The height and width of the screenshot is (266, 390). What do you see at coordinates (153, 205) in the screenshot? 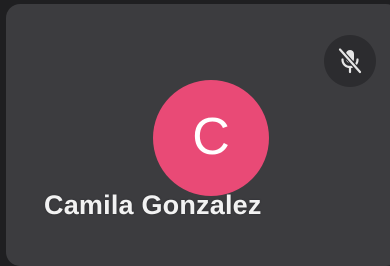
I see `participant-name: Camila Gonzalez` at bounding box center [153, 205].